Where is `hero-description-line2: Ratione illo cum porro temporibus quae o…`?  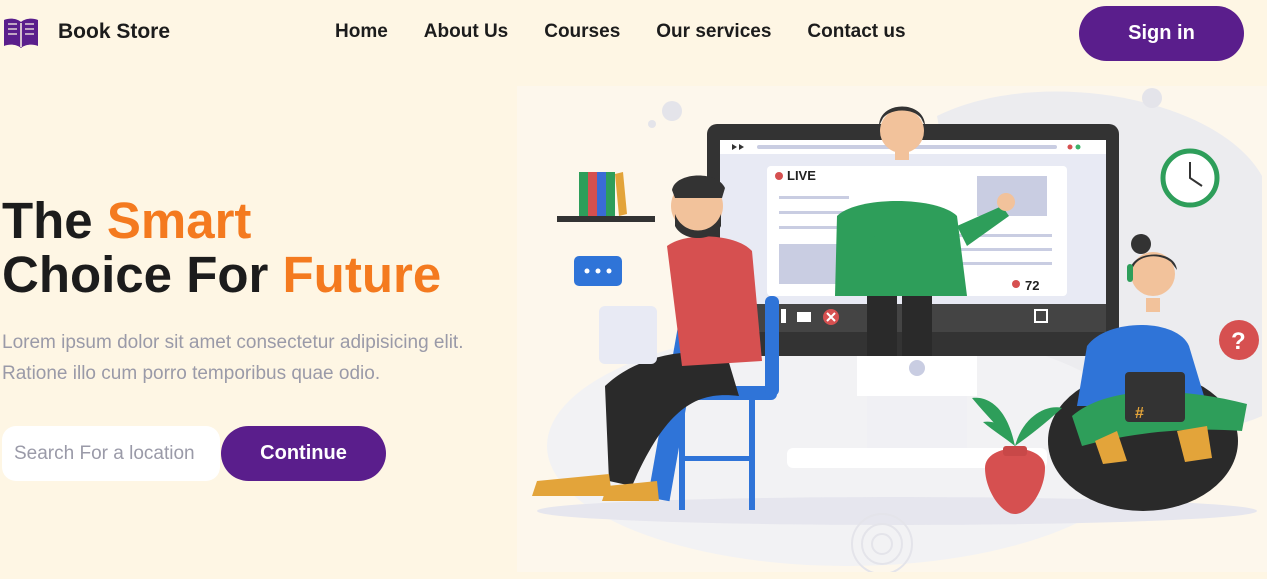
hero-description-line2: Ratione illo cum porro temporibus quae o… is located at coordinates (191, 373).